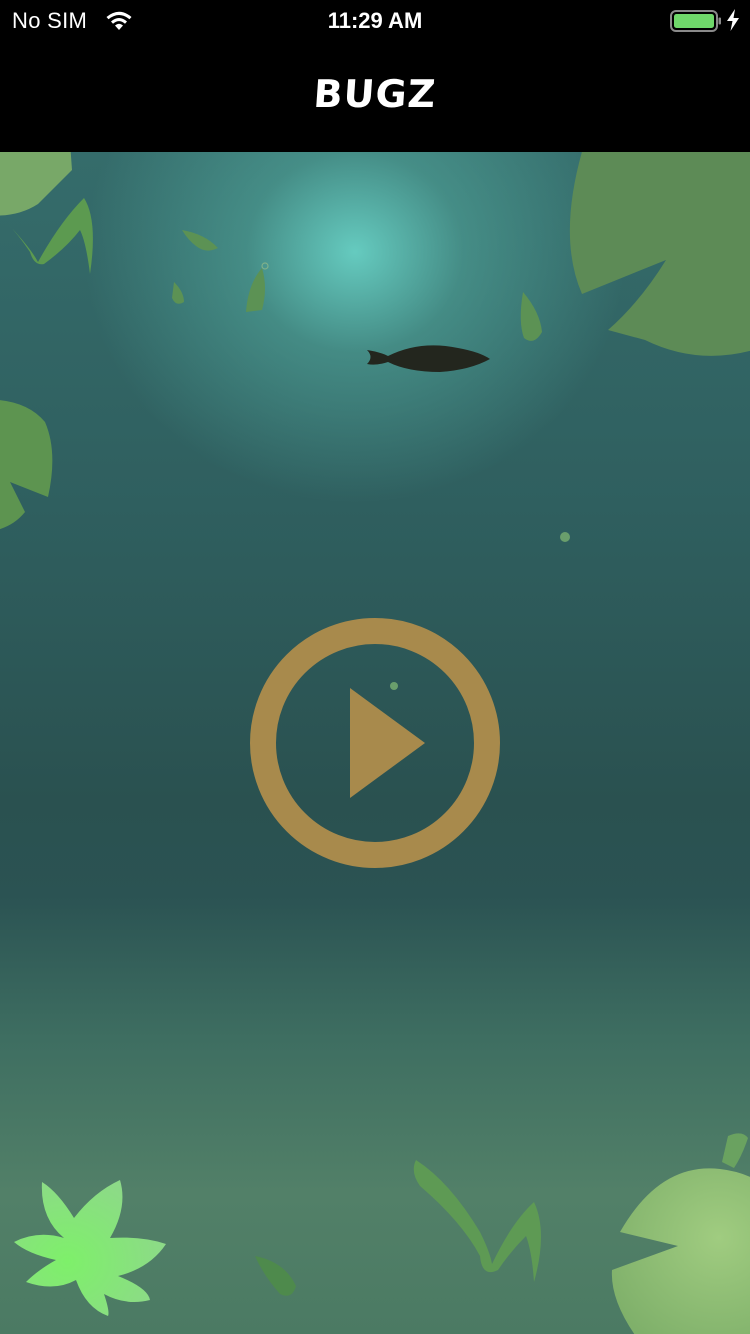 The height and width of the screenshot is (1334, 750). I want to click on reed-bottom, so click(477, 1221).